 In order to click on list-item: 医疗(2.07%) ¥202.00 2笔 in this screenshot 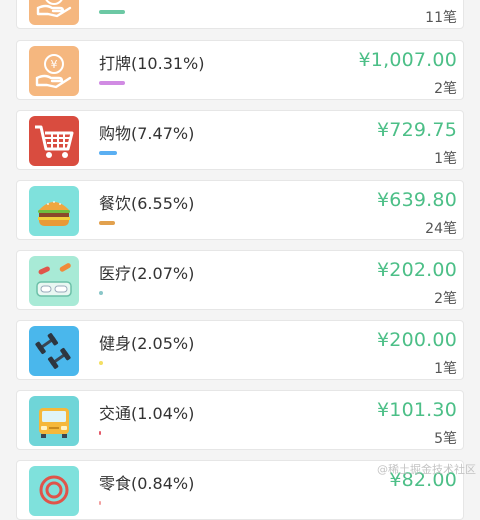, I will do `click(240, 280)`.